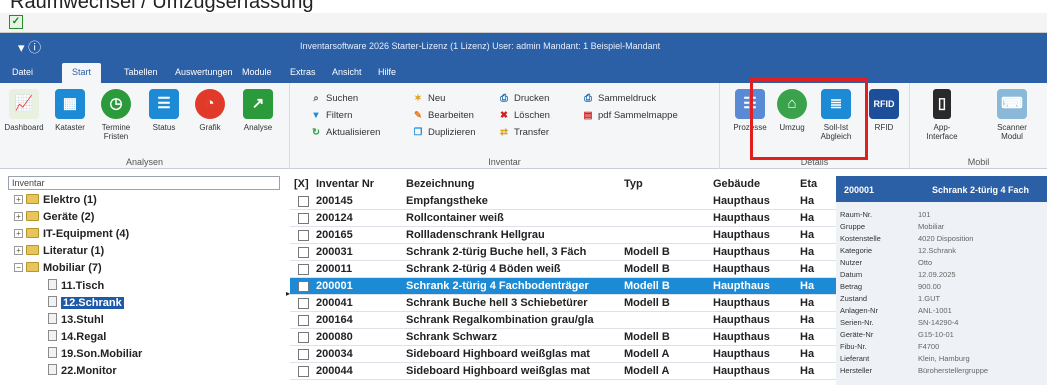 The width and height of the screenshot is (1047, 385). Describe the element at coordinates (387, 72) in the screenshot. I see `menu-hilfe: Hilfe` at that location.